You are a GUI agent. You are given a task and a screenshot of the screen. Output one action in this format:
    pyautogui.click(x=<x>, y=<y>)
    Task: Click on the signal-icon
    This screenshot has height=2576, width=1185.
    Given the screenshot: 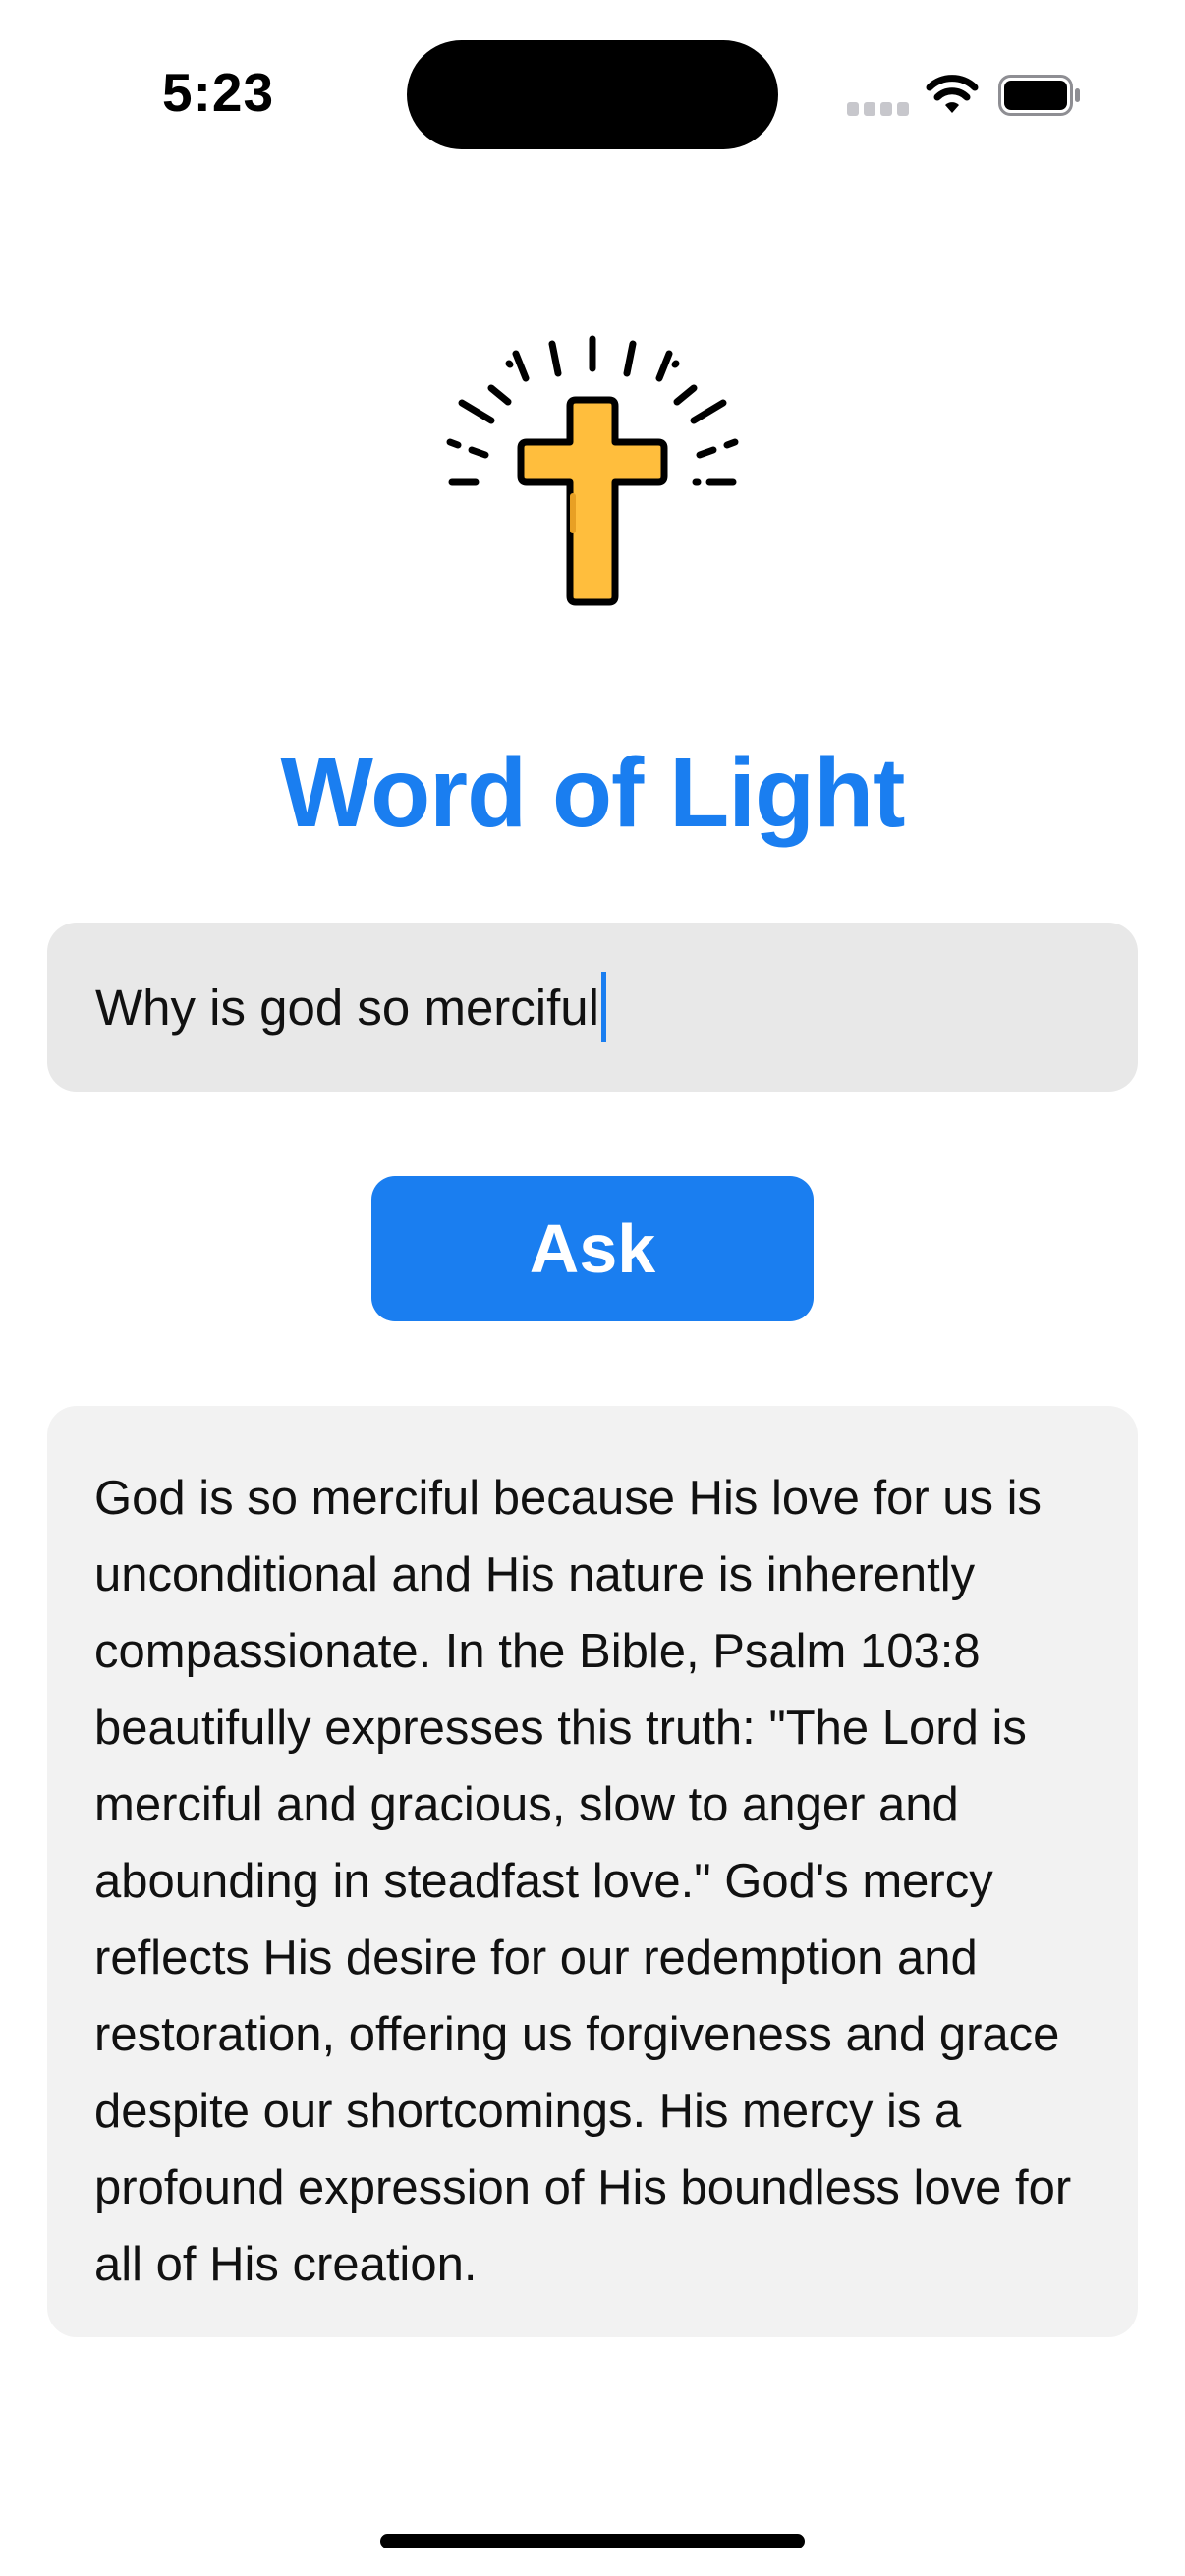 What is the action you would take?
    pyautogui.click(x=878, y=109)
    